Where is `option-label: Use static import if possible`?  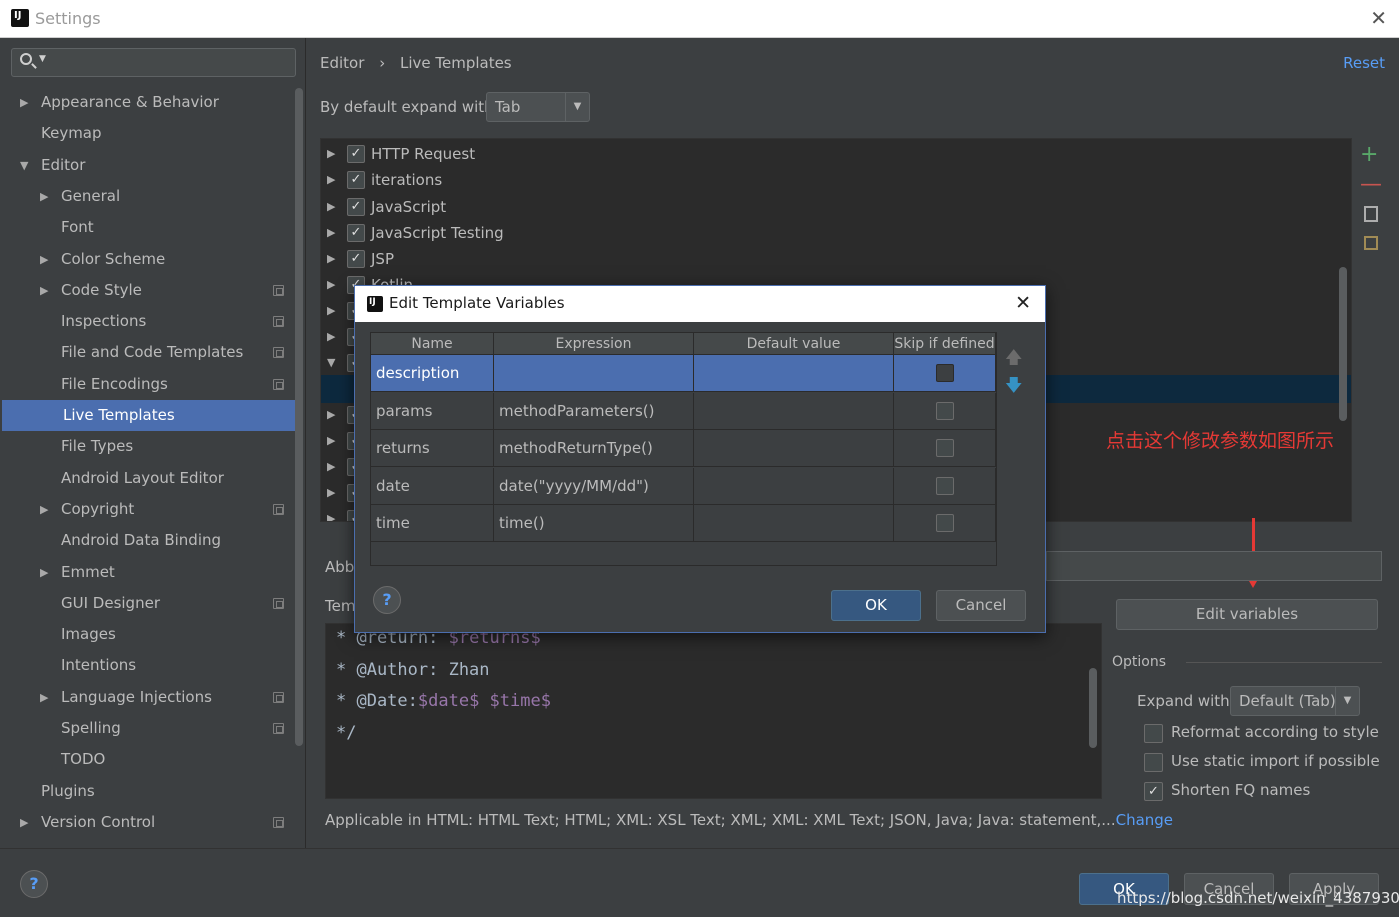 option-label: Use static import if possible is located at coordinates (1275, 761).